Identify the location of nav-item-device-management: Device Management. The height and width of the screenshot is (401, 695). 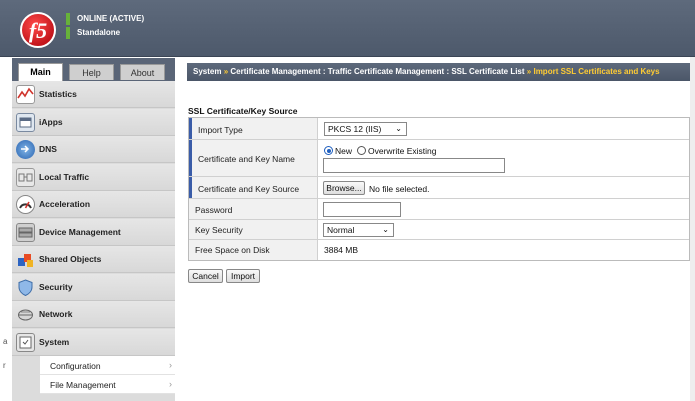
(93, 232).